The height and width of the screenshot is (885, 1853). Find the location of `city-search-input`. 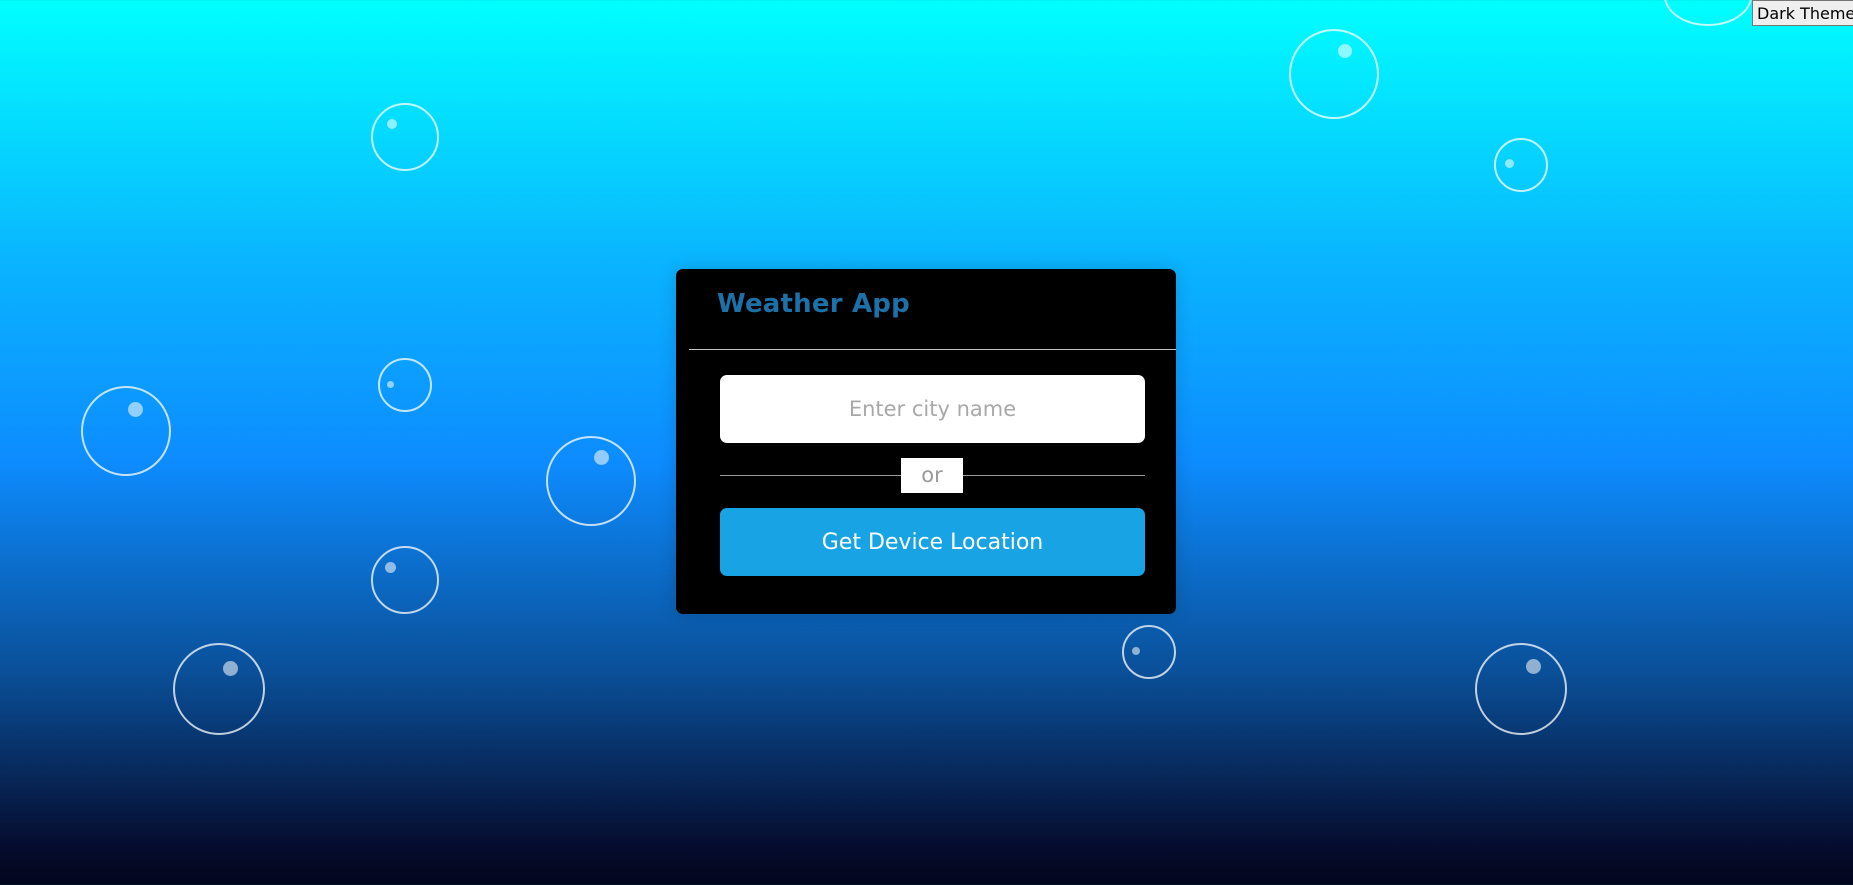

city-search-input is located at coordinates (932, 409).